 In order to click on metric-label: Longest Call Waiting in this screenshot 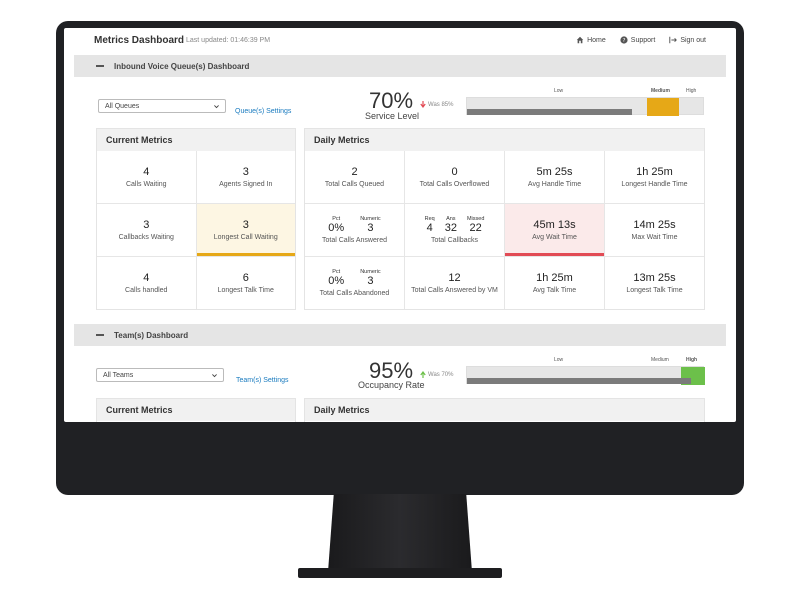, I will do `click(245, 237)`.